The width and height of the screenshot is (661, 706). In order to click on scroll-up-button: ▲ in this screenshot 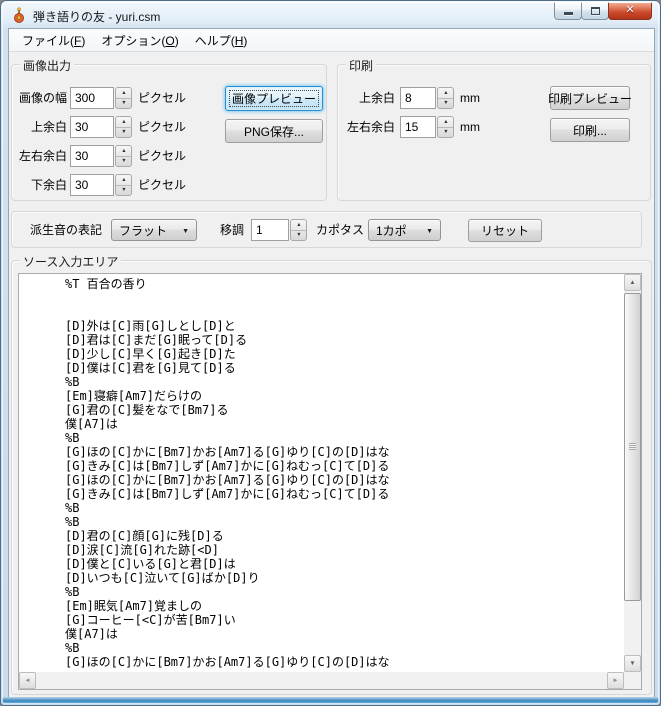, I will do `click(632, 282)`.